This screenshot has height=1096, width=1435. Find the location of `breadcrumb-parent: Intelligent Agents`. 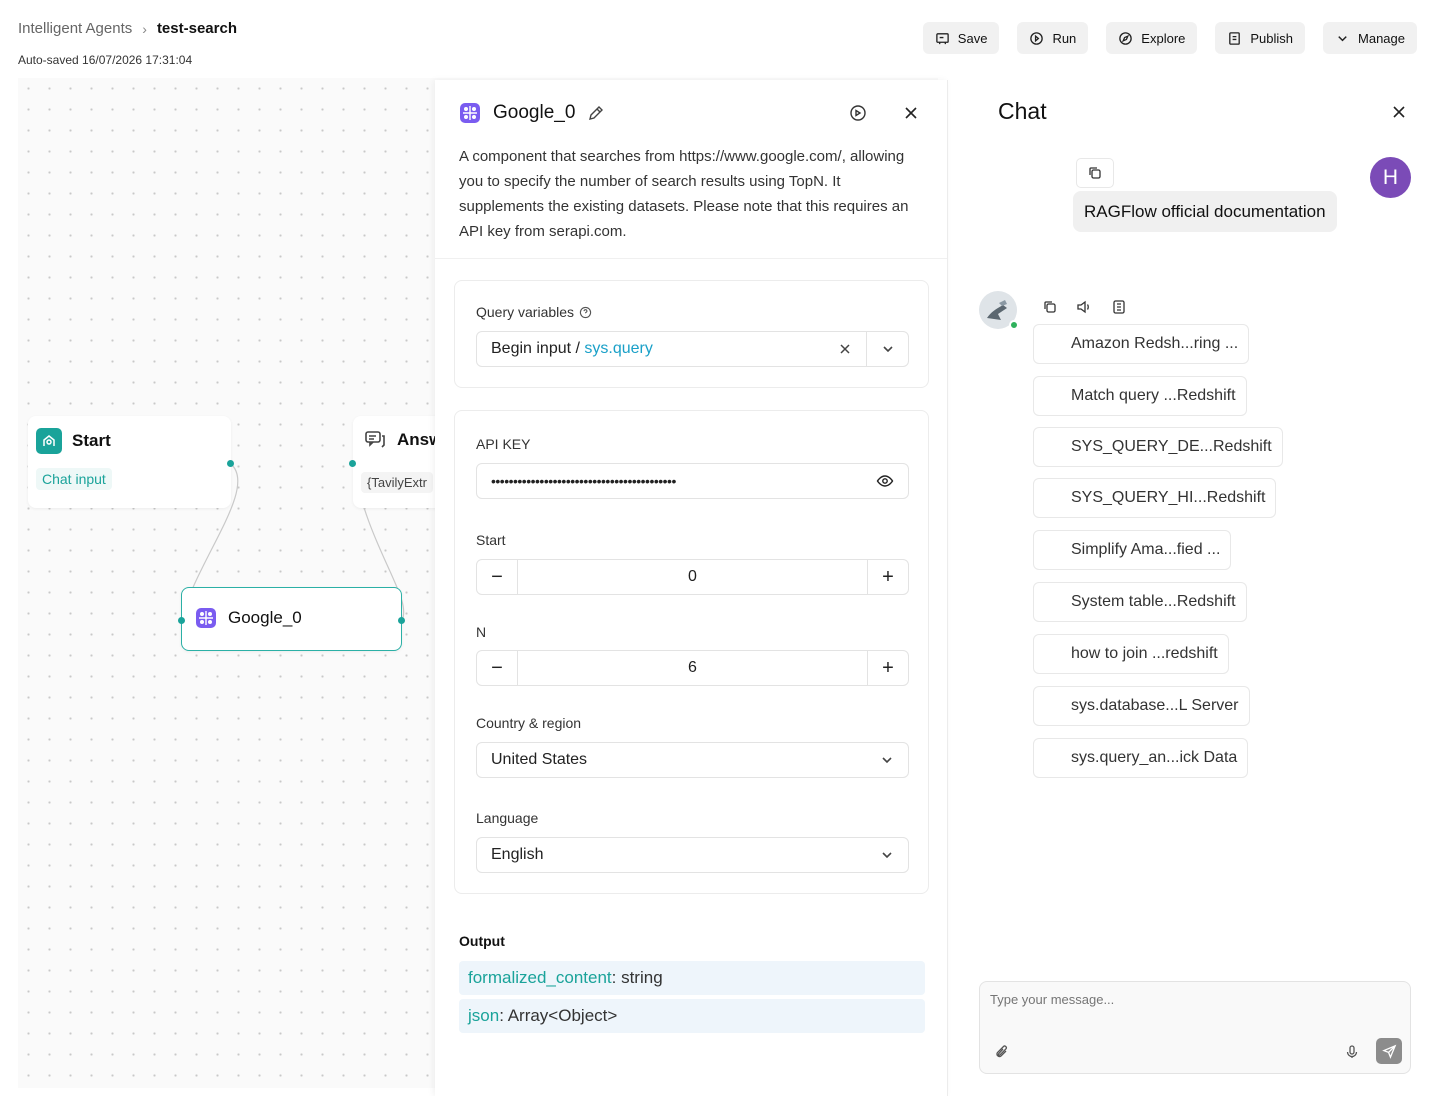

breadcrumb-parent: Intelligent Agents is located at coordinates (75, 28).